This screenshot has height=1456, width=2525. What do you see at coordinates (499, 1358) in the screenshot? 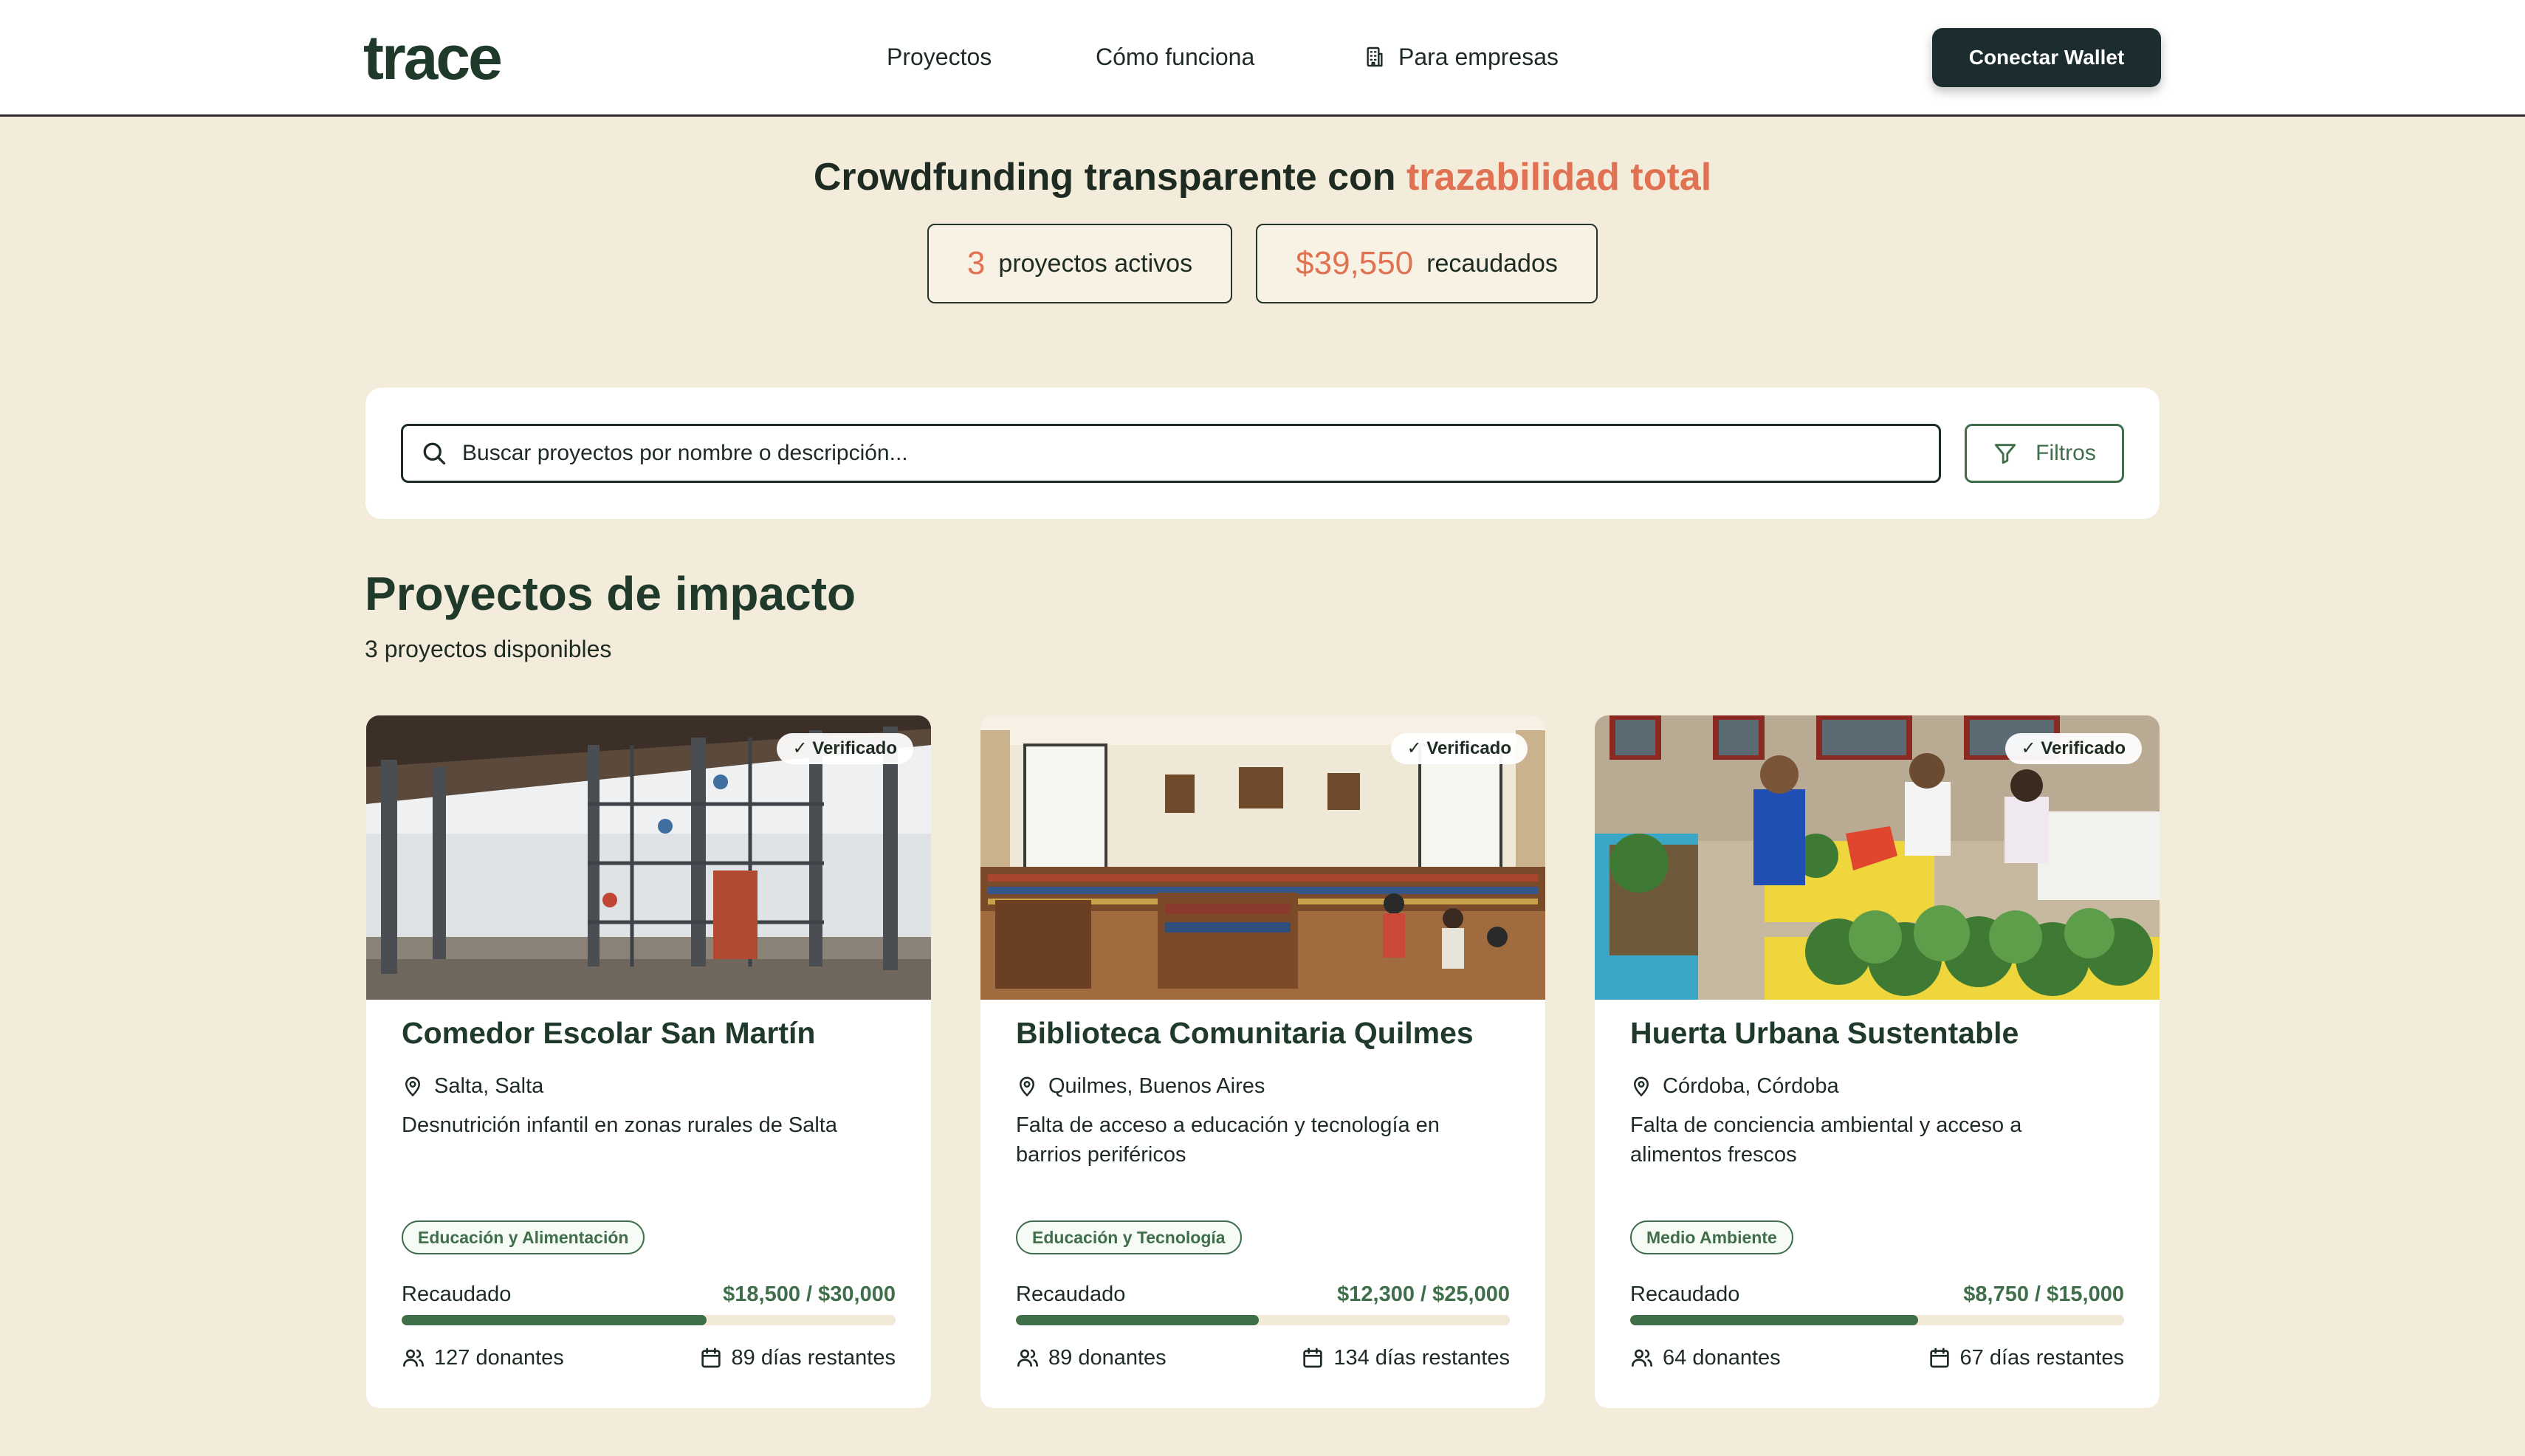
I see `donors-text: 127 donantes` at bounding box center [499, 1358].